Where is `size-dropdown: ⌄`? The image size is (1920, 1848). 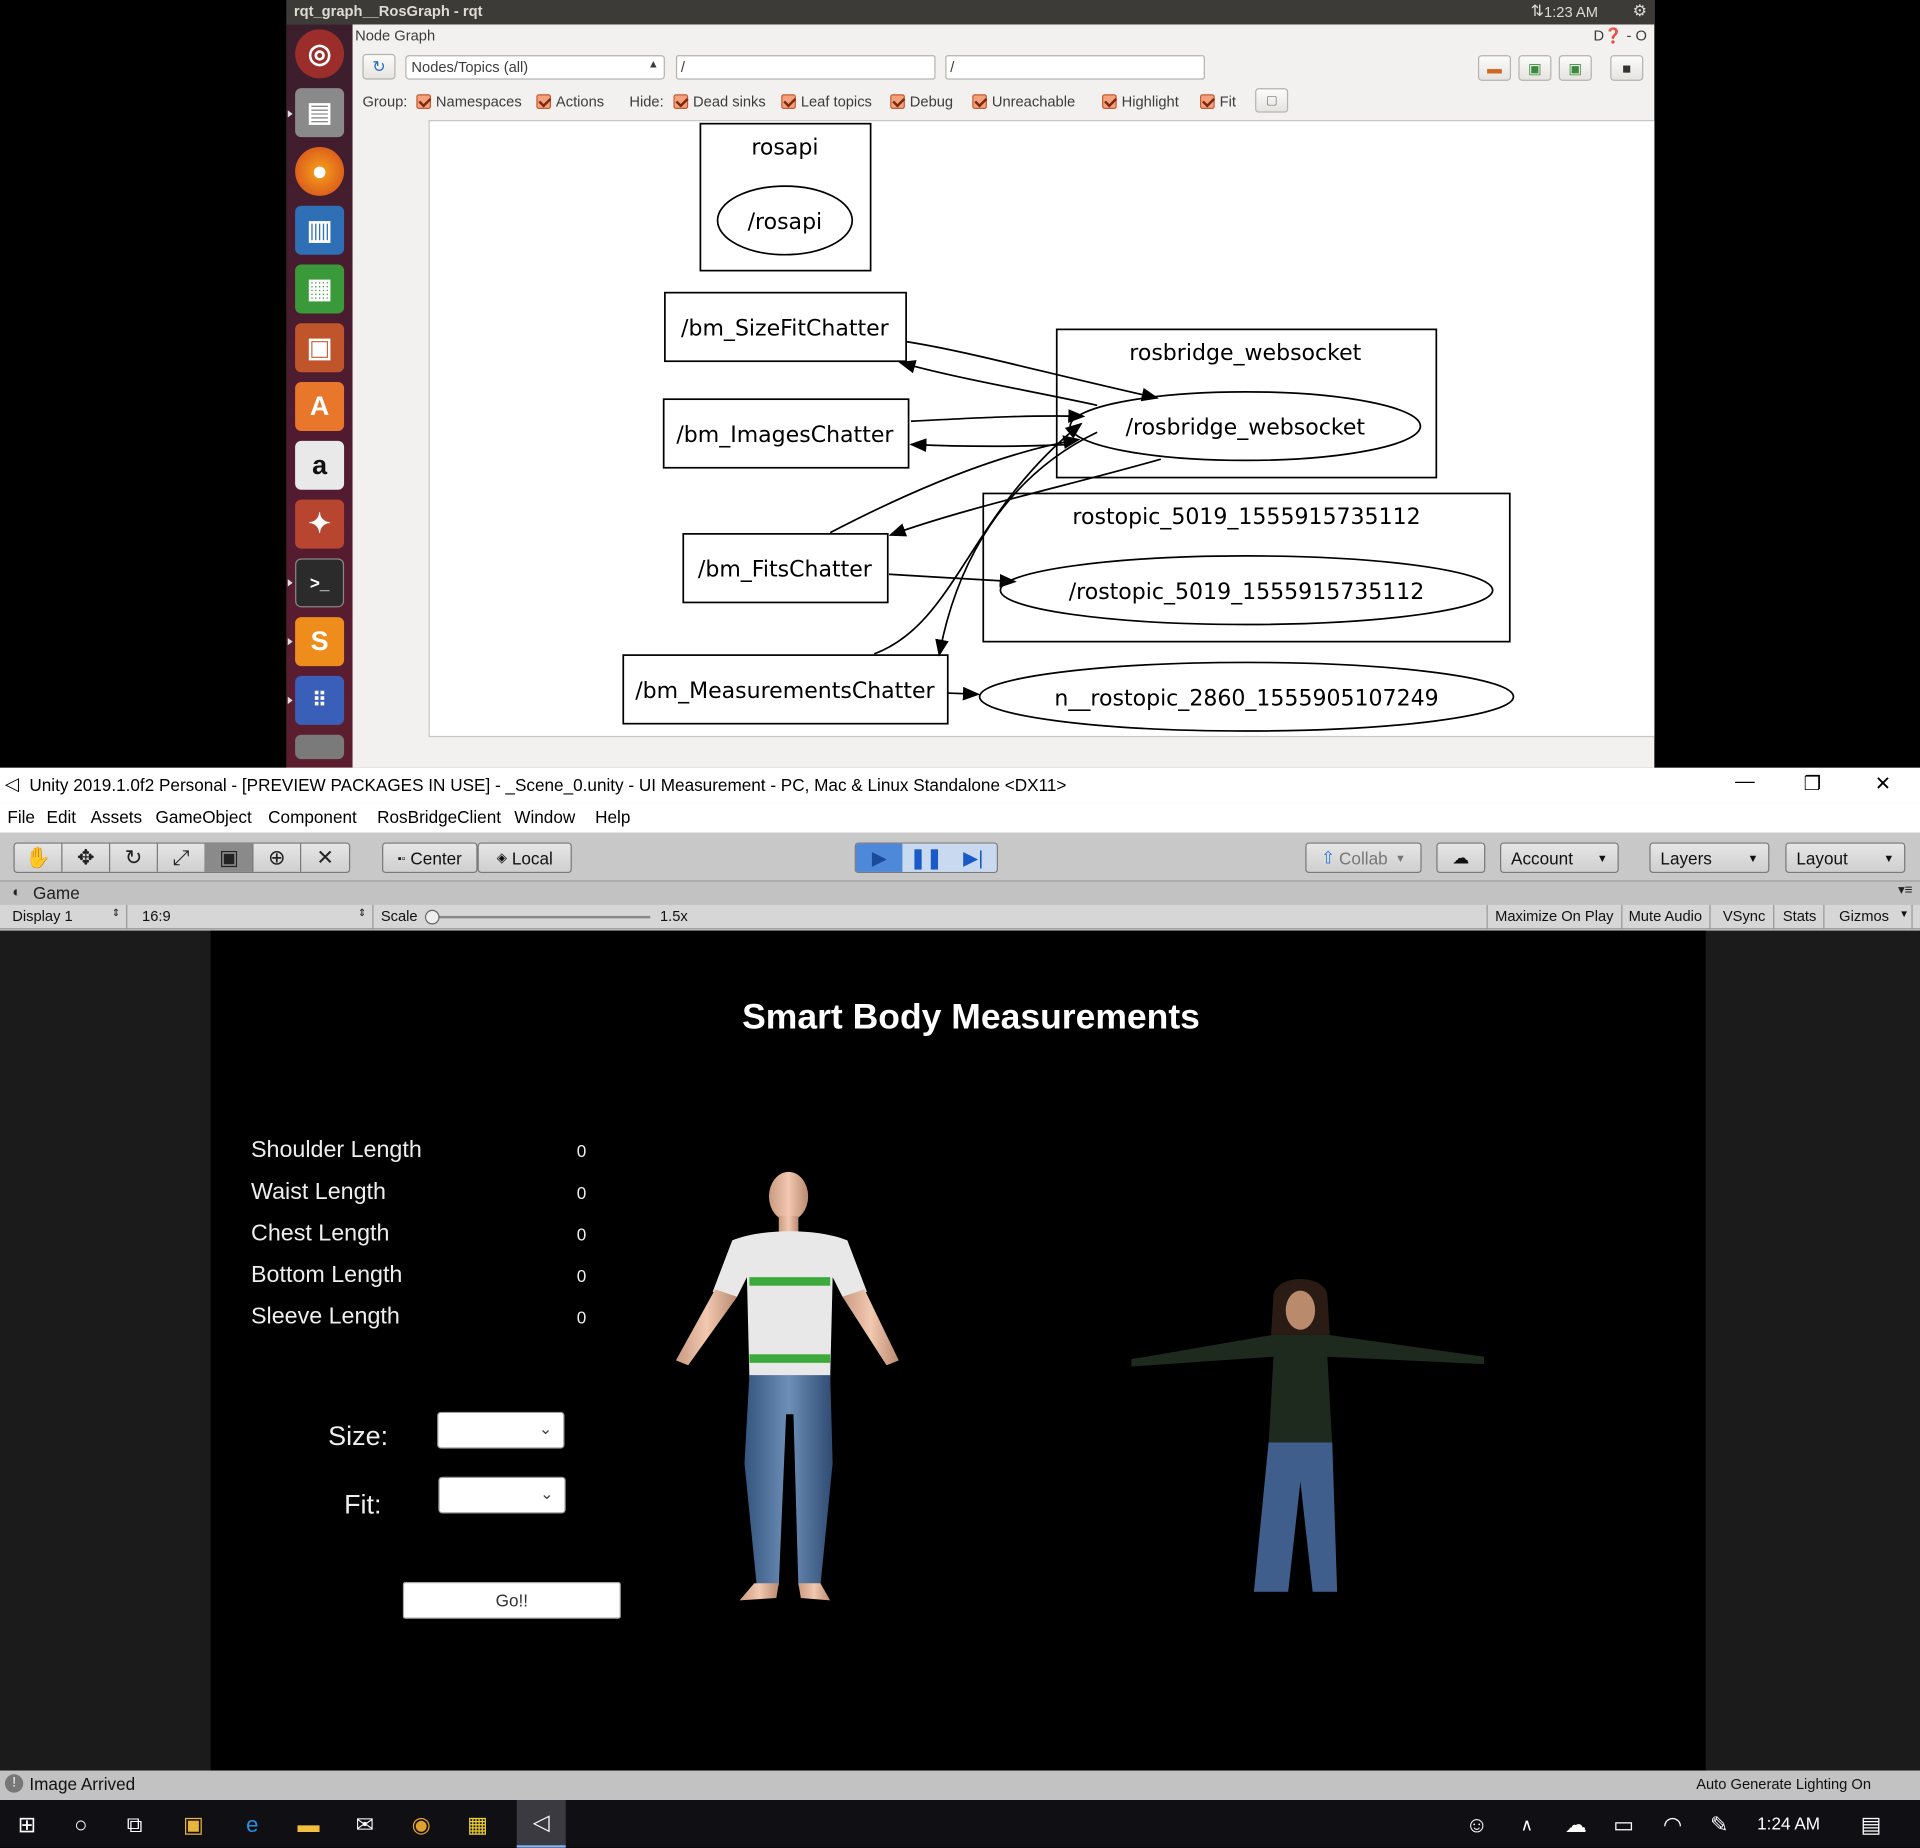 size-dropdown: ⌄ is located at coordinates (501, 1430).